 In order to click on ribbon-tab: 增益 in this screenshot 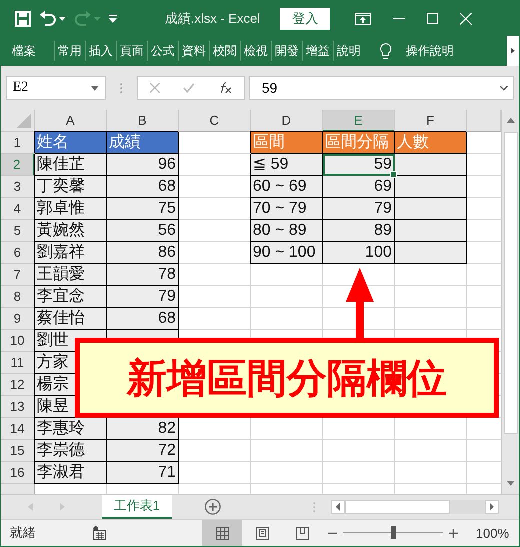, I will do `click(317, 51)`.